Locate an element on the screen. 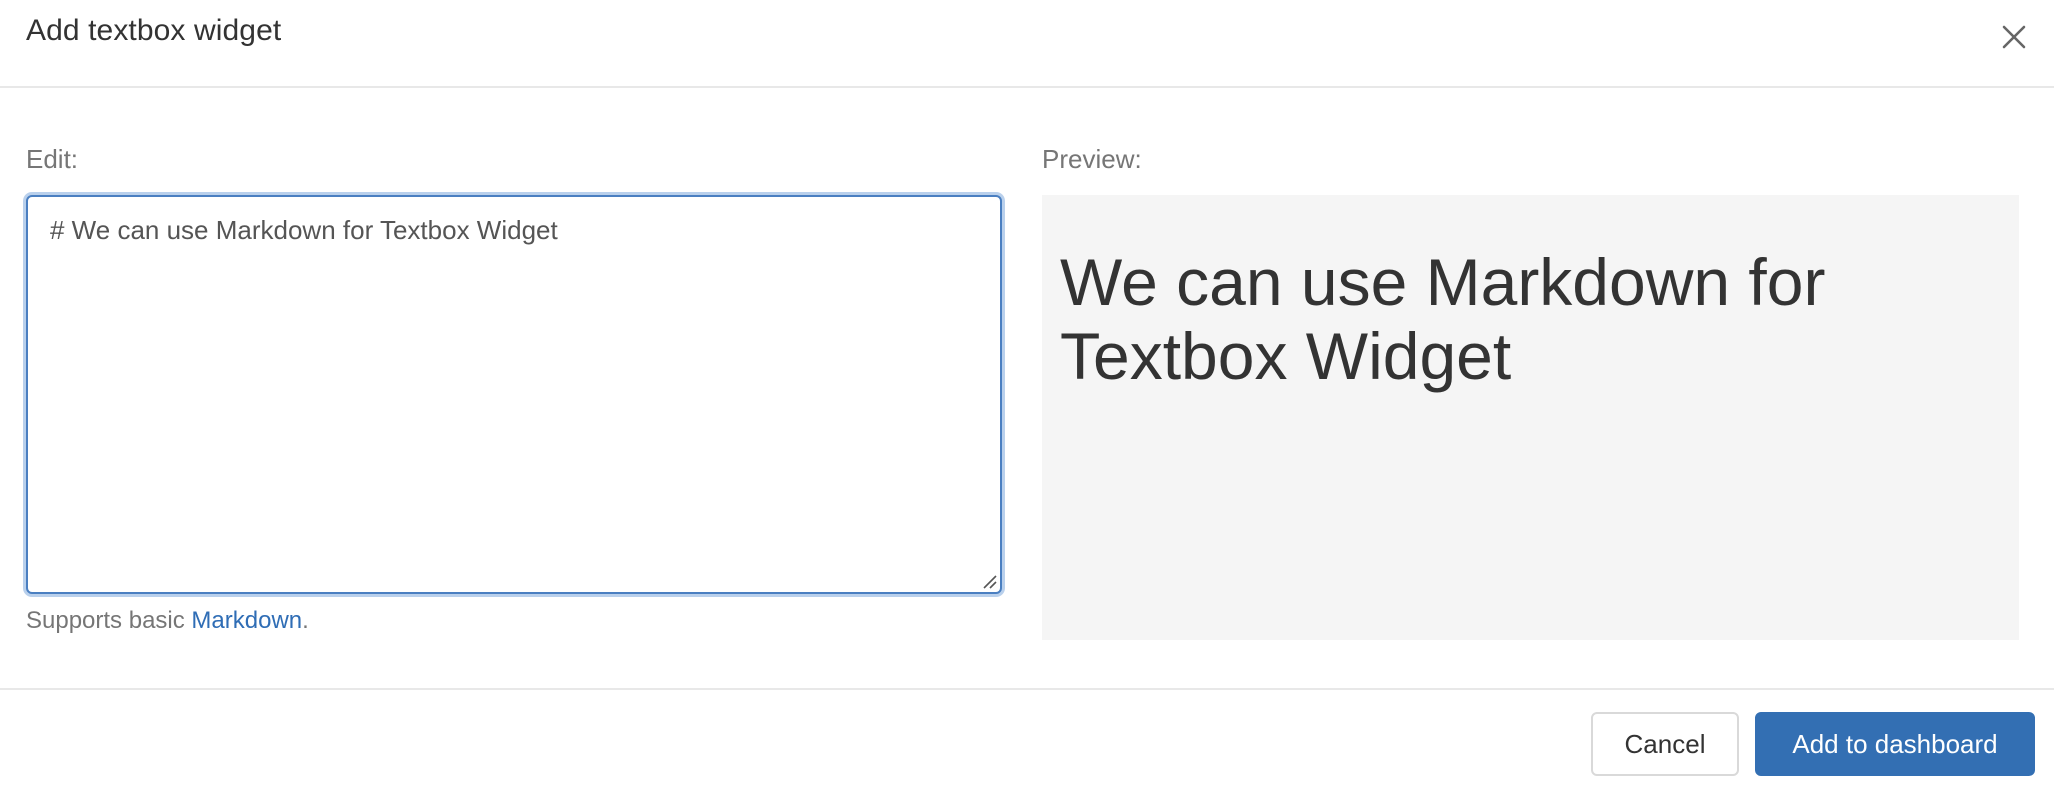 The width and height of the screenshot is (2054, 786). add-to-dashboard-button: Add to dashboard is located at coordinates (1895, 744).